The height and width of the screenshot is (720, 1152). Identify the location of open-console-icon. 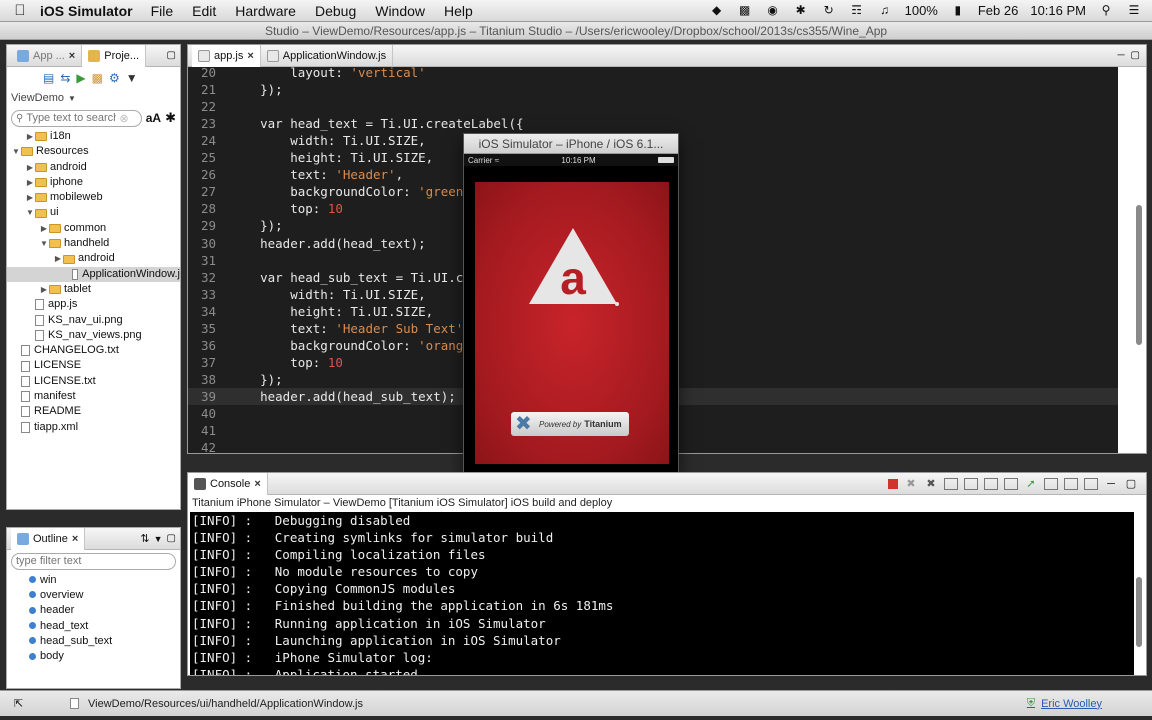
(1071, 483).